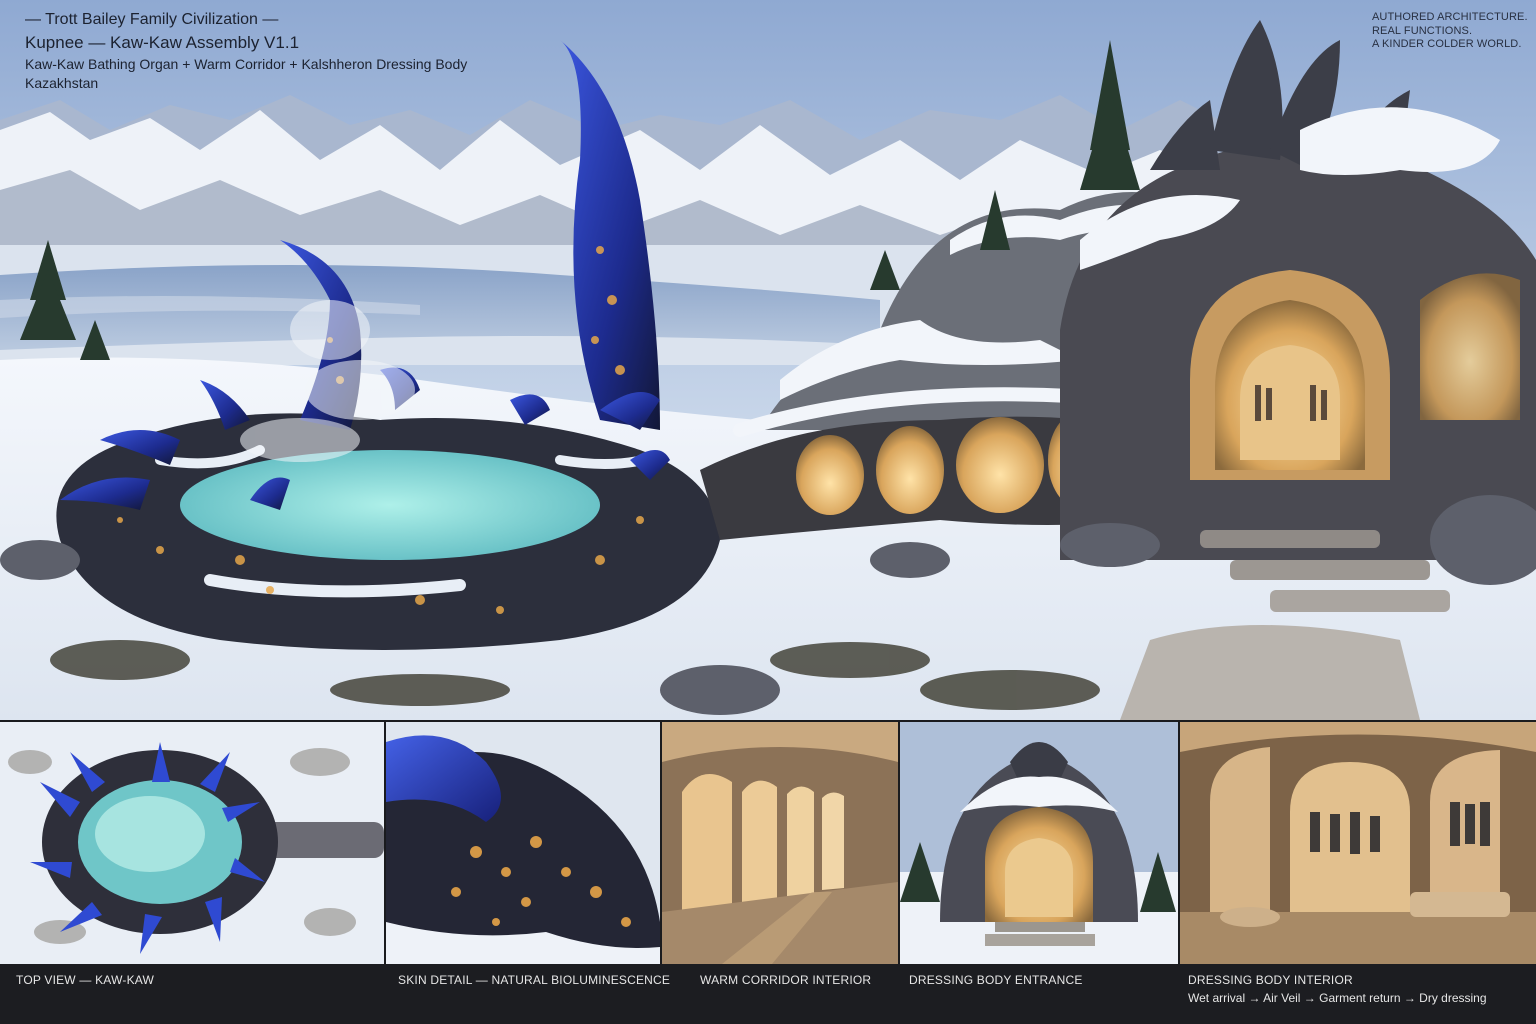 Image resolution: width=1536 pixels, height=1024 pixels. Describe the element at coordinates (62, 83) in the screenshot. I see `location-label: Kazakhstan` at that location.